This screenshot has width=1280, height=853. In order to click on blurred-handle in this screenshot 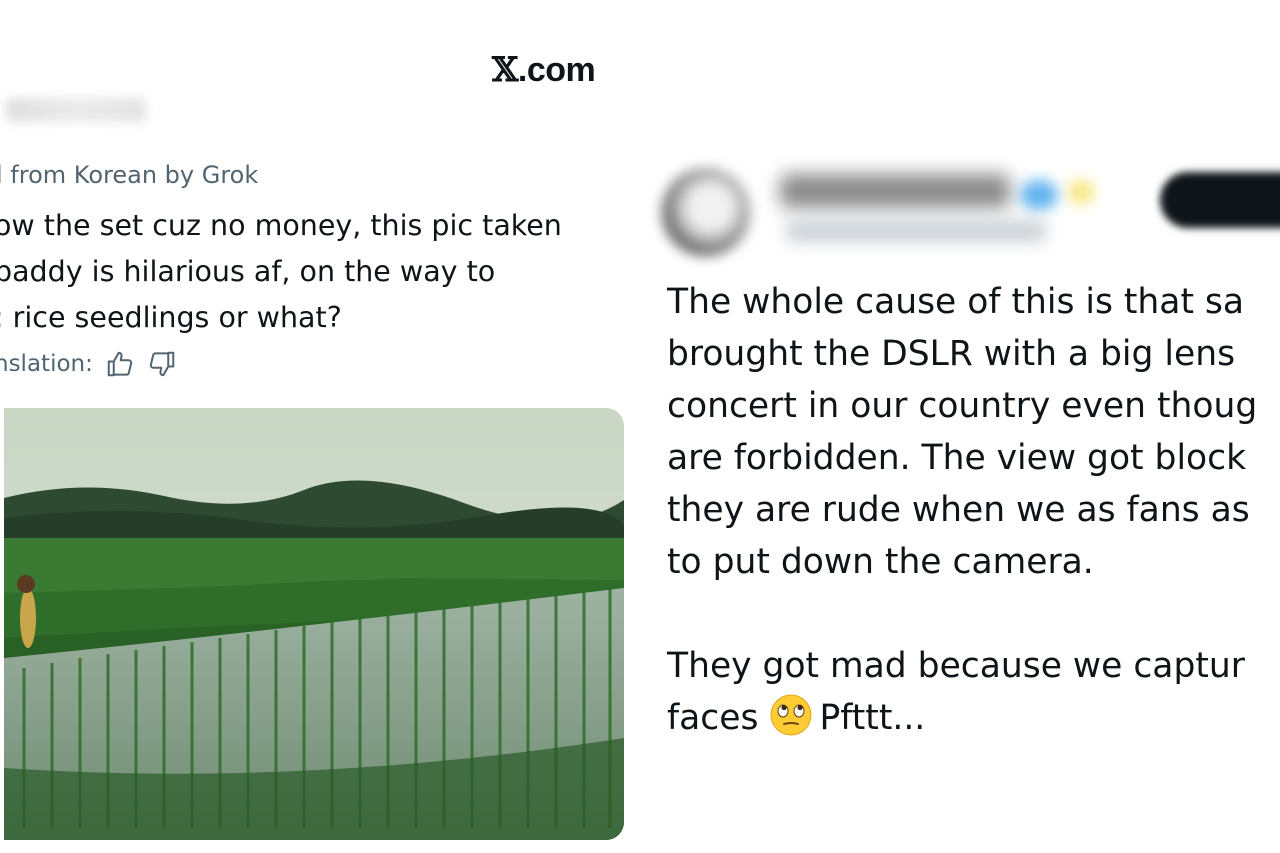, I will do `click(916, 231)`.